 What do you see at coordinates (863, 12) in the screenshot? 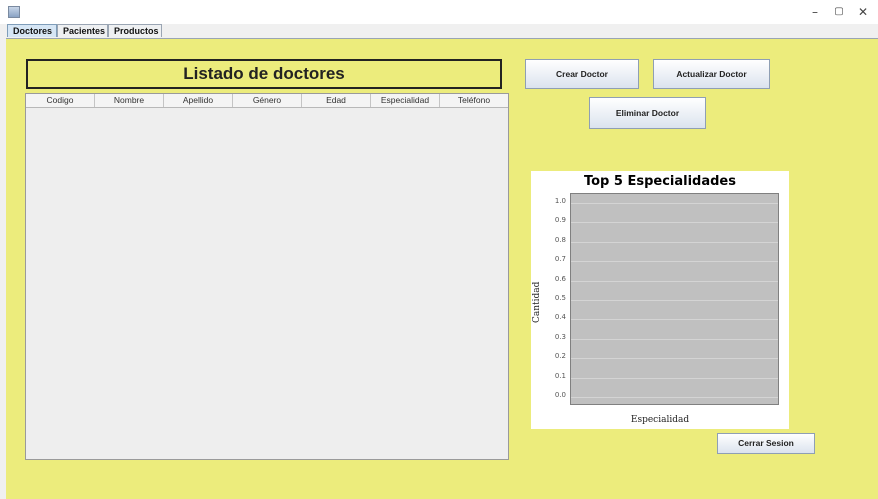
I see `close-button: ✕` at bounding box center [863, 12].